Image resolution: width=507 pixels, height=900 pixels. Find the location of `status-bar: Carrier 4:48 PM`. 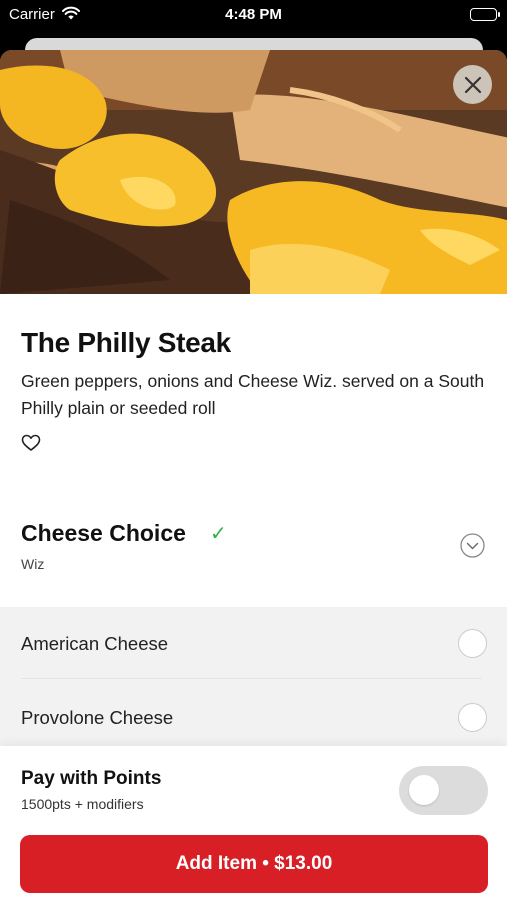

status-bar: Carrier 4:48 PM is located at coordinates (253, 15).